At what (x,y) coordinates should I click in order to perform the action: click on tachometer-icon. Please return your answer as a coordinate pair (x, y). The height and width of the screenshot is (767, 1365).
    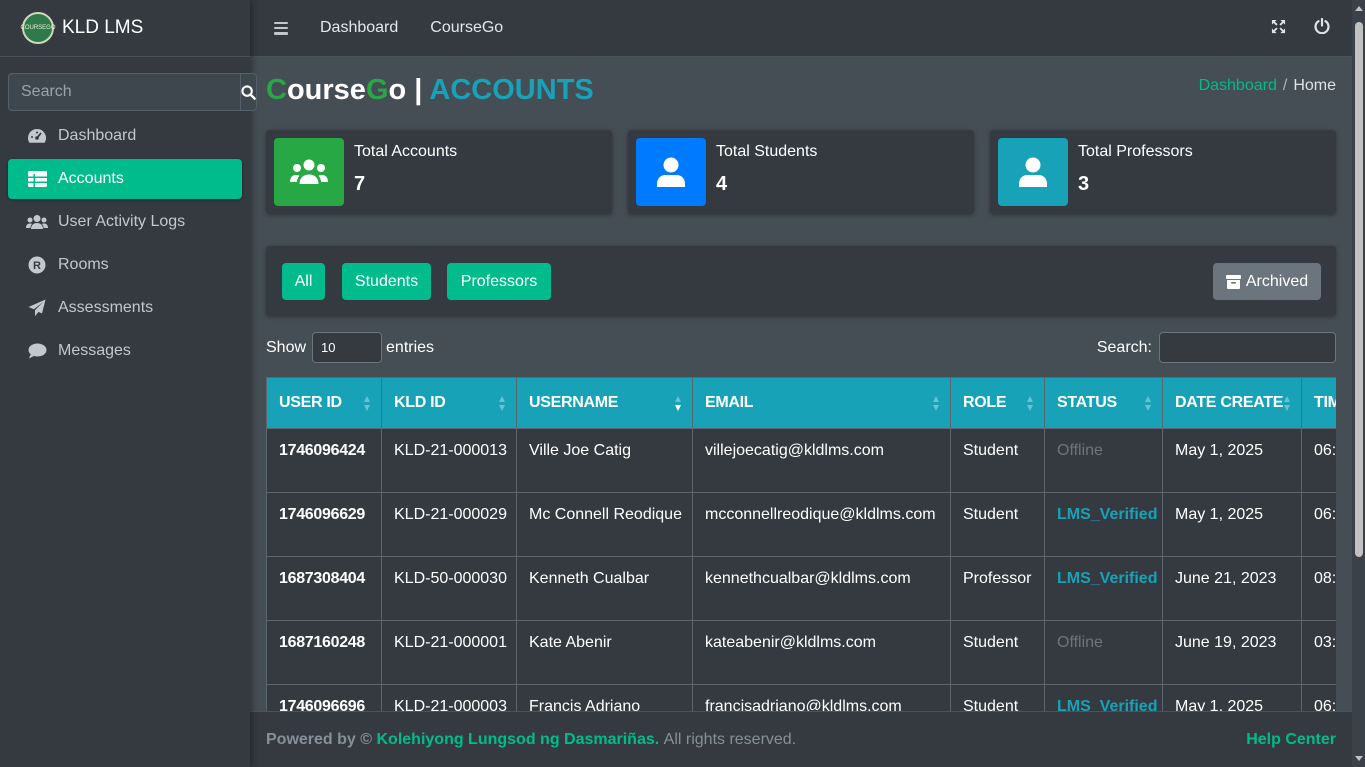
    Looking at the image, I should click on (37, 136).